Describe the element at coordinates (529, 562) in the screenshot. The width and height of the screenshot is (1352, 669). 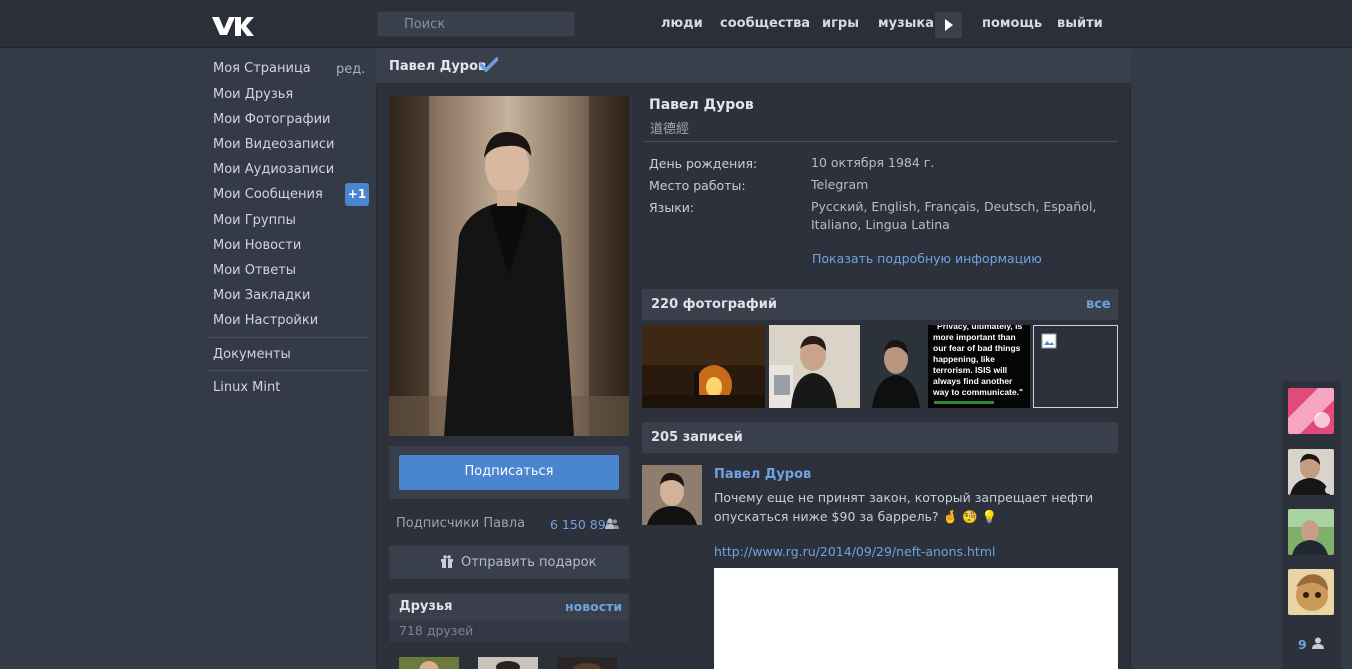
I see `send-gift-label: Отправить подарок` at that location.